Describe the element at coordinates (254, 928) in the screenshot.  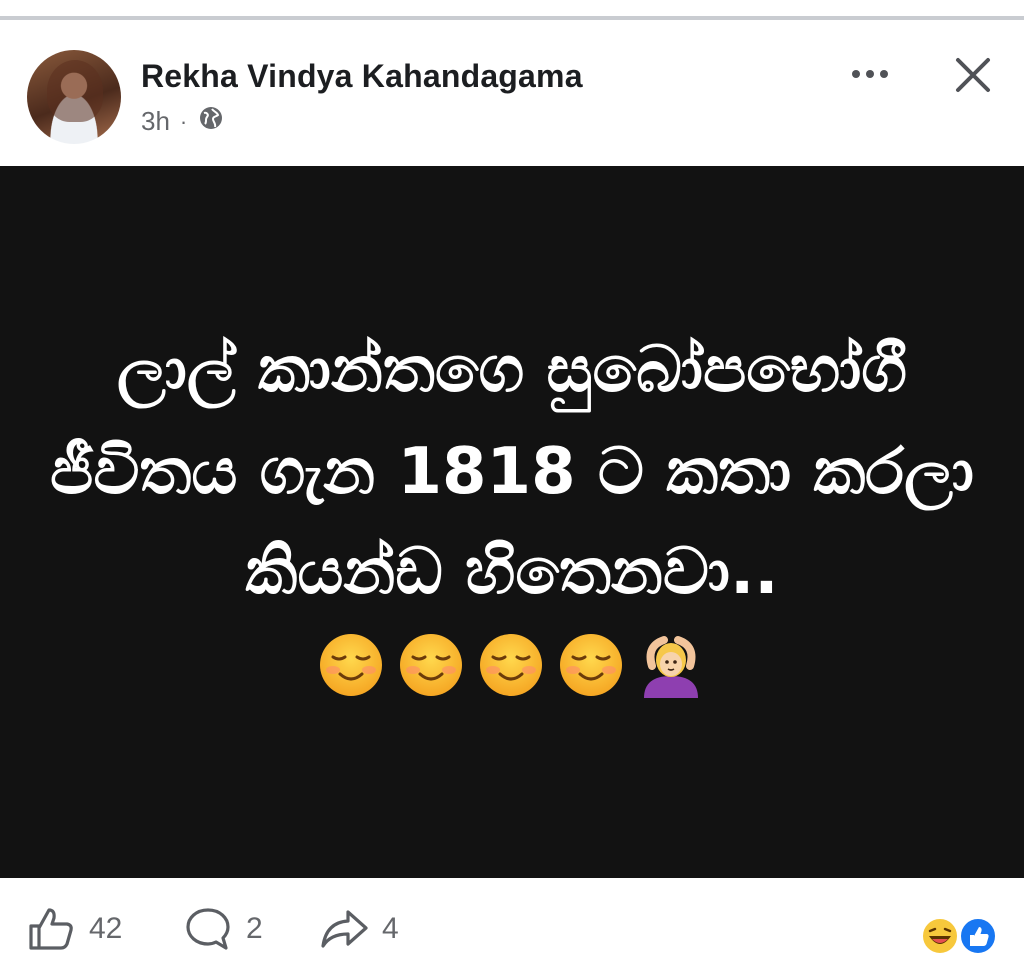
I see `comment-count: 2` at that location.